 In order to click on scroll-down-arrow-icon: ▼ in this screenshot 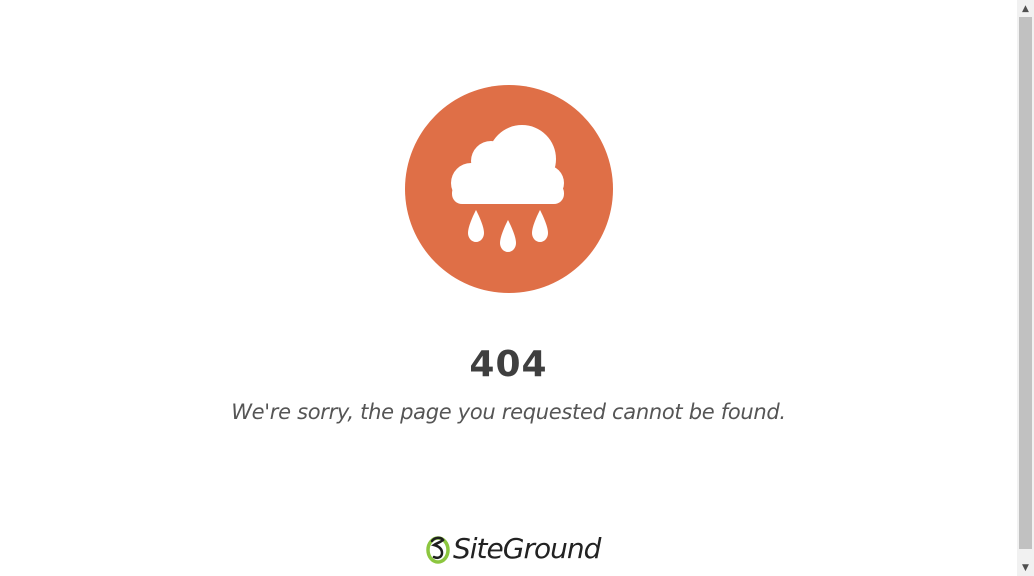, I will do `click(1025, 567)`.